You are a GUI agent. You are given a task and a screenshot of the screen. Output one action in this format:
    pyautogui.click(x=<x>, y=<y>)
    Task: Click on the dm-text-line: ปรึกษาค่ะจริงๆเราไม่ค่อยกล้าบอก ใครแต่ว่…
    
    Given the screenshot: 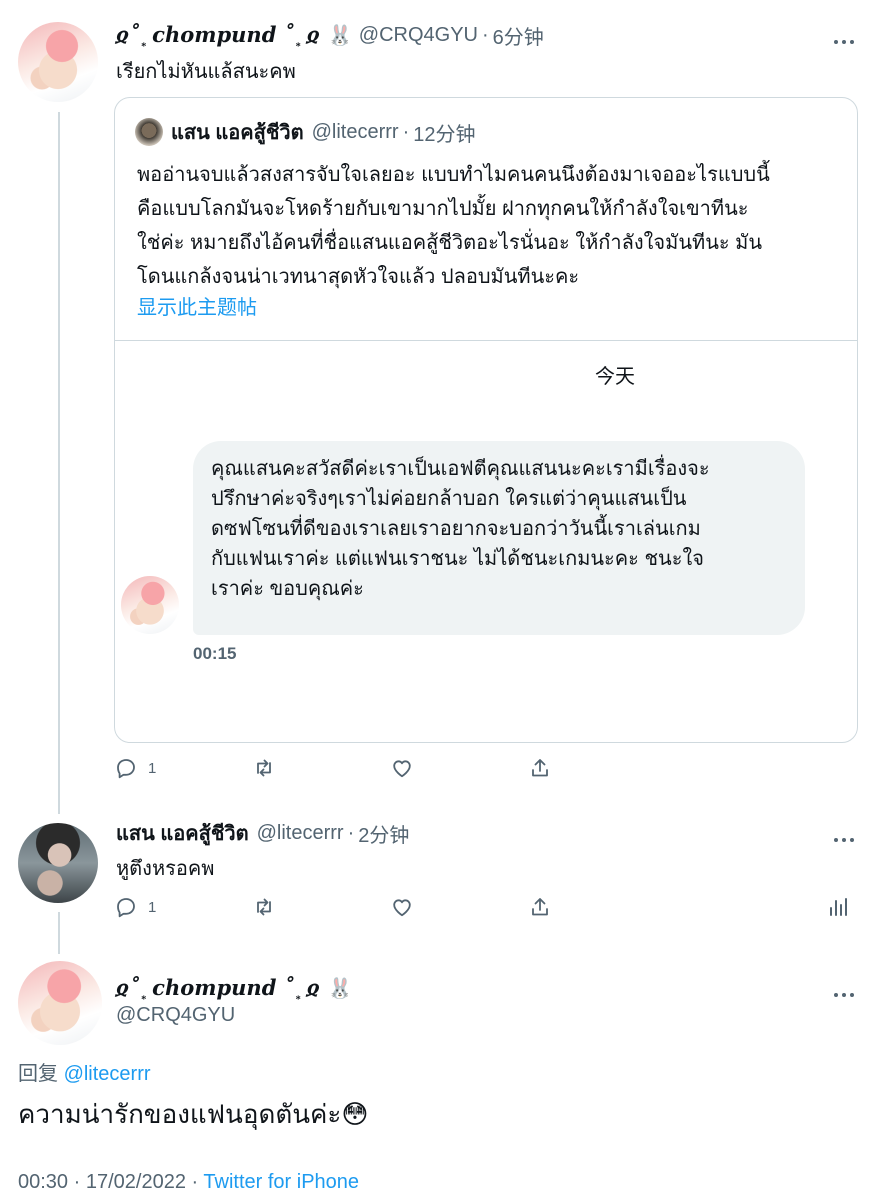 What is the action you would take?
    pyautogui.click(x=449, y=499)
    